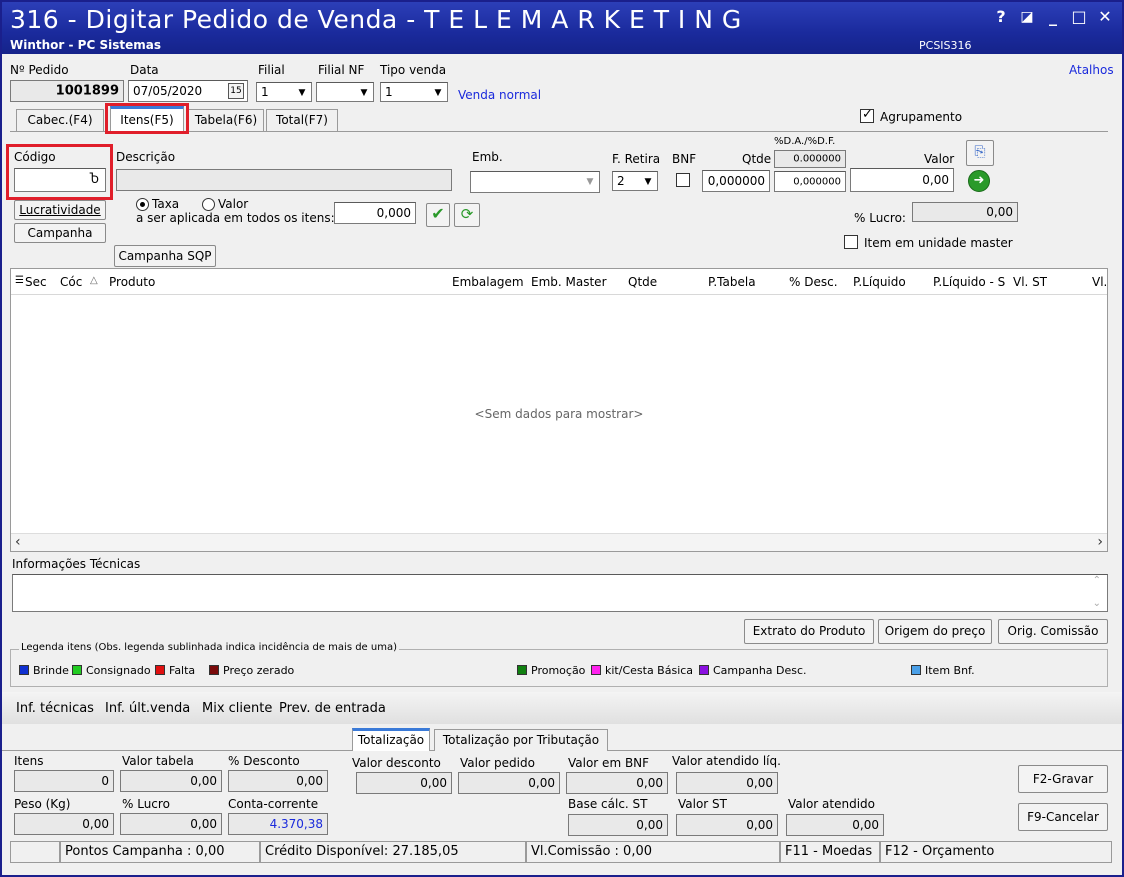 The width and height of the screenshot is (1124, 877). I want to click on data-field: 07/05/2020 15, so click(188, 91).